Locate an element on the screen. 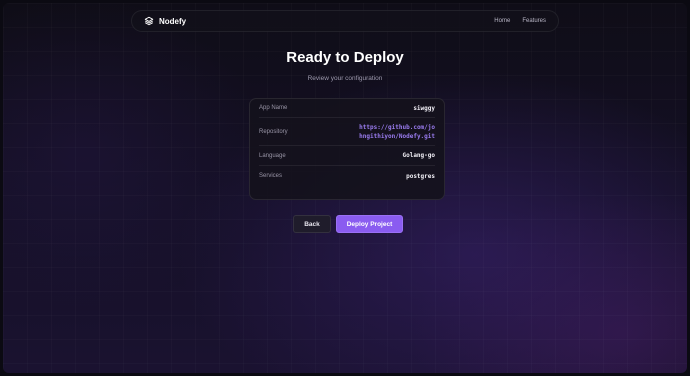 This screenshot has height=376, width=690. navbar: Nodefy Home Features is located at coordinates (345, 21).